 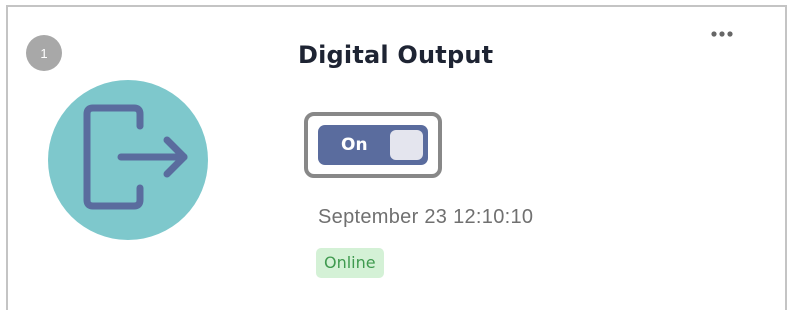 I want to click on more-options-icon, so click(x=722, y=34).